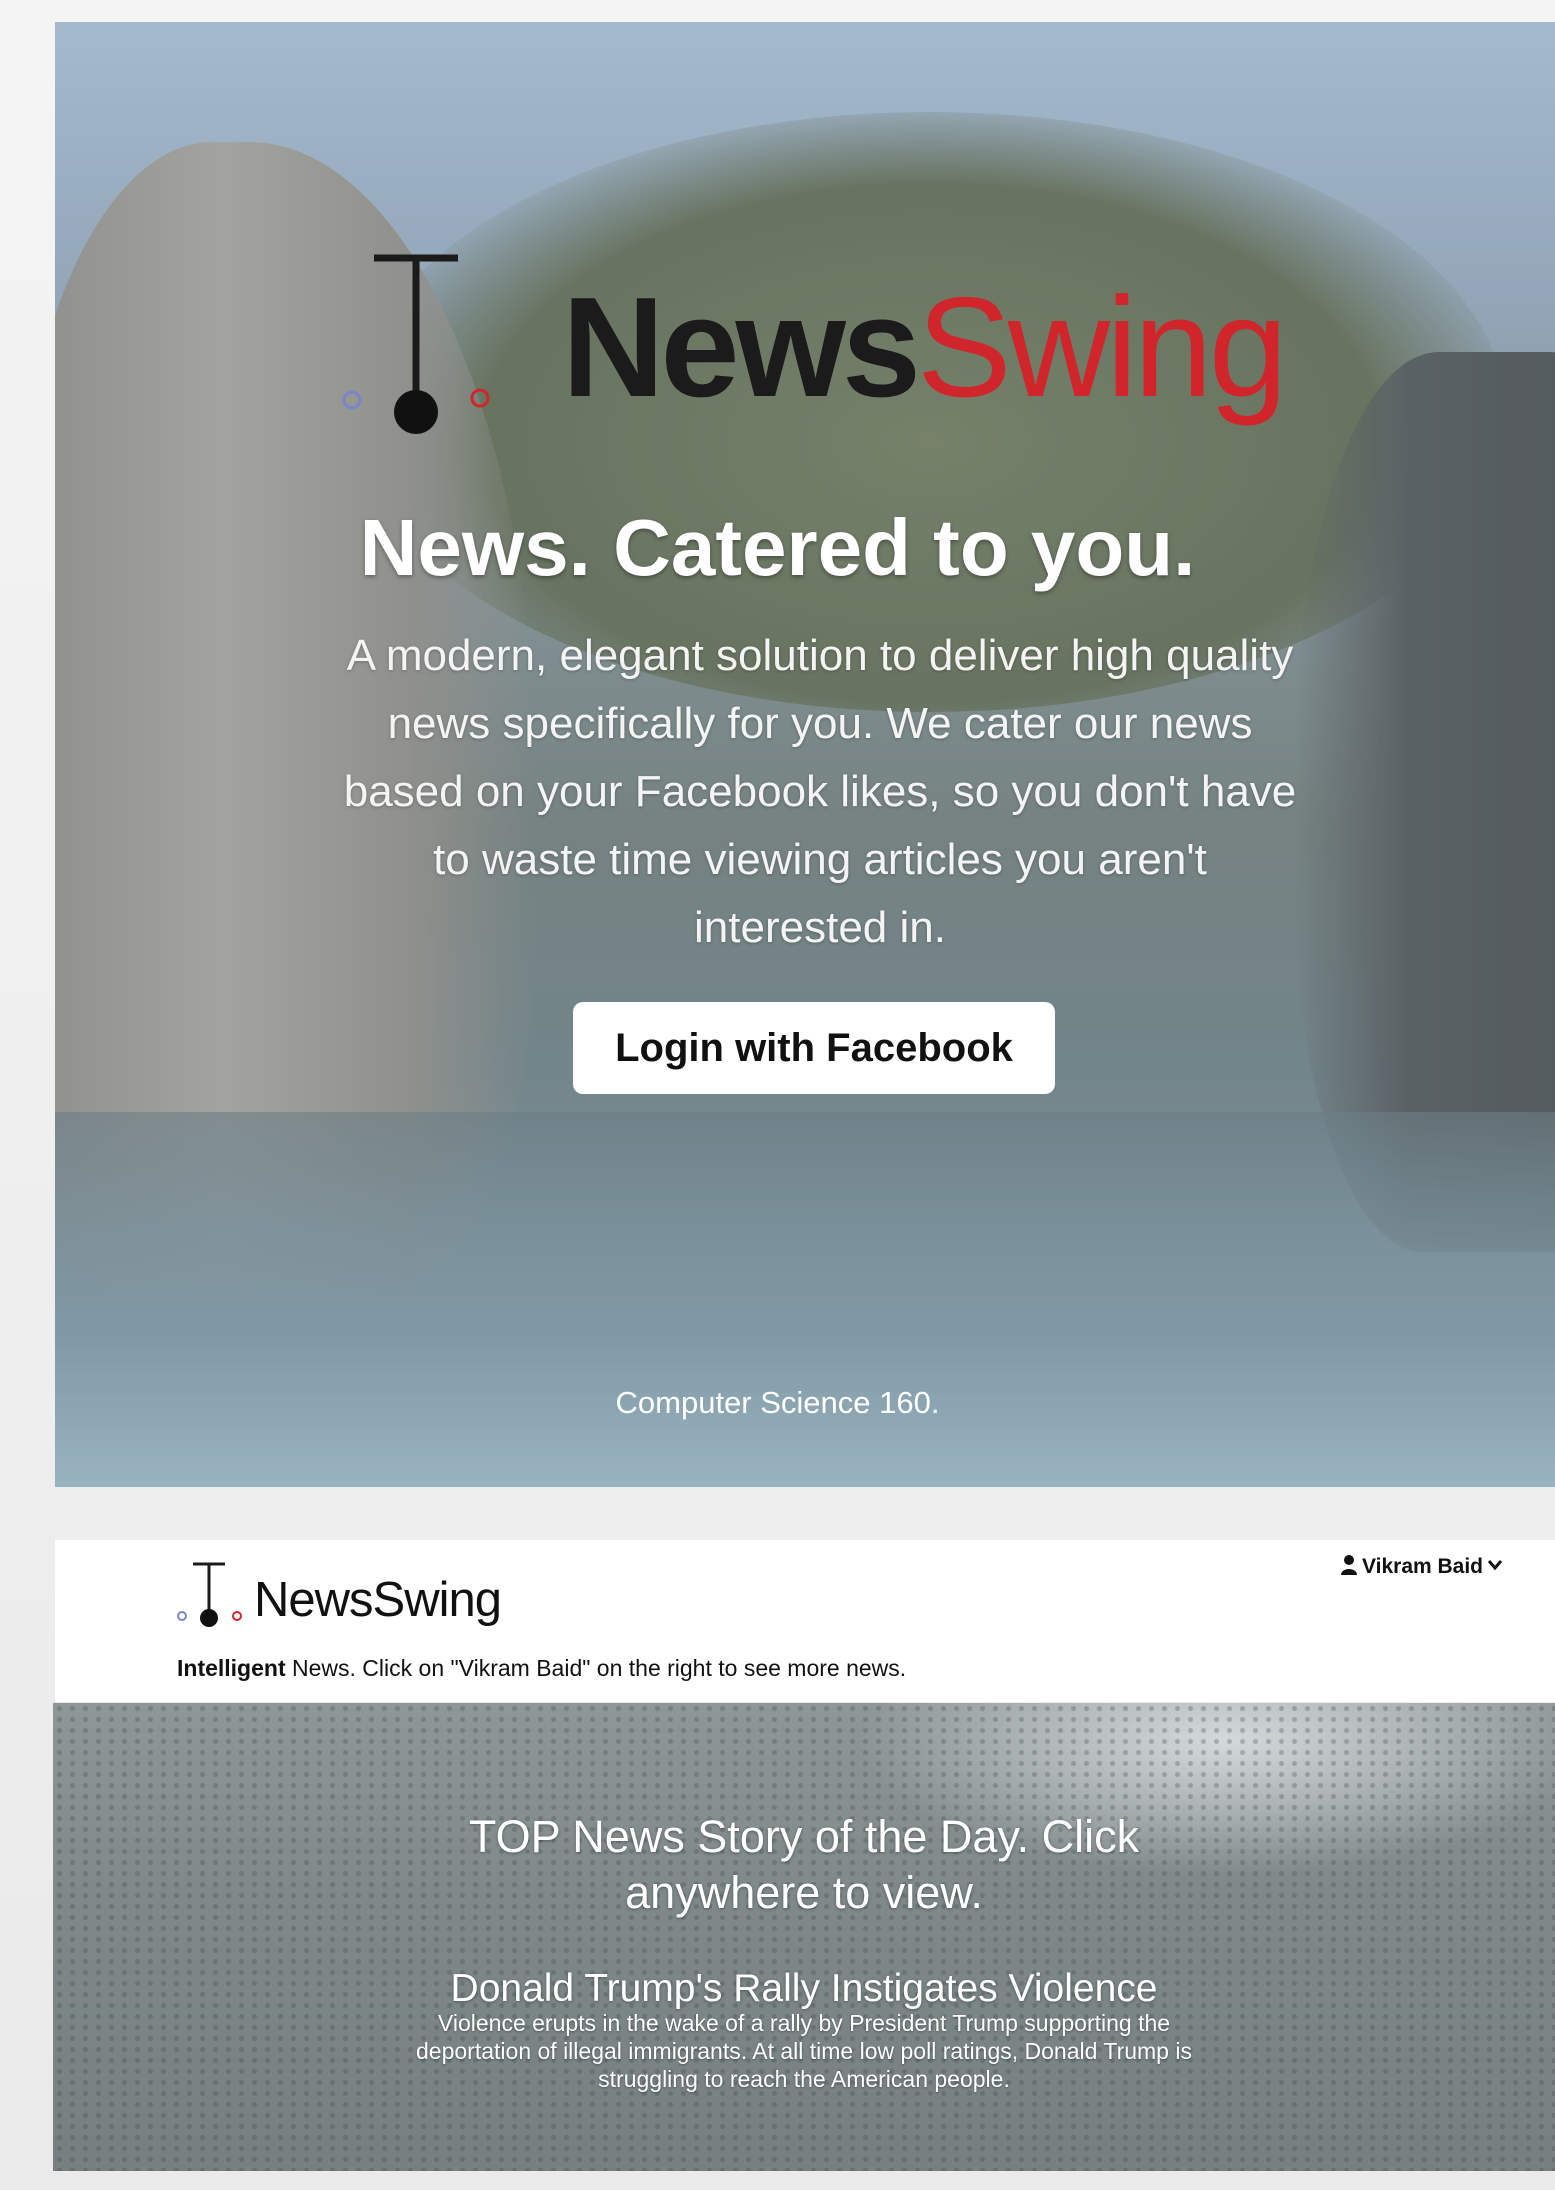 The image size is (1555, 2190). I want to click on top-story-title: Donald Trump's Rally Instigates Violence, so click(804, 1988).